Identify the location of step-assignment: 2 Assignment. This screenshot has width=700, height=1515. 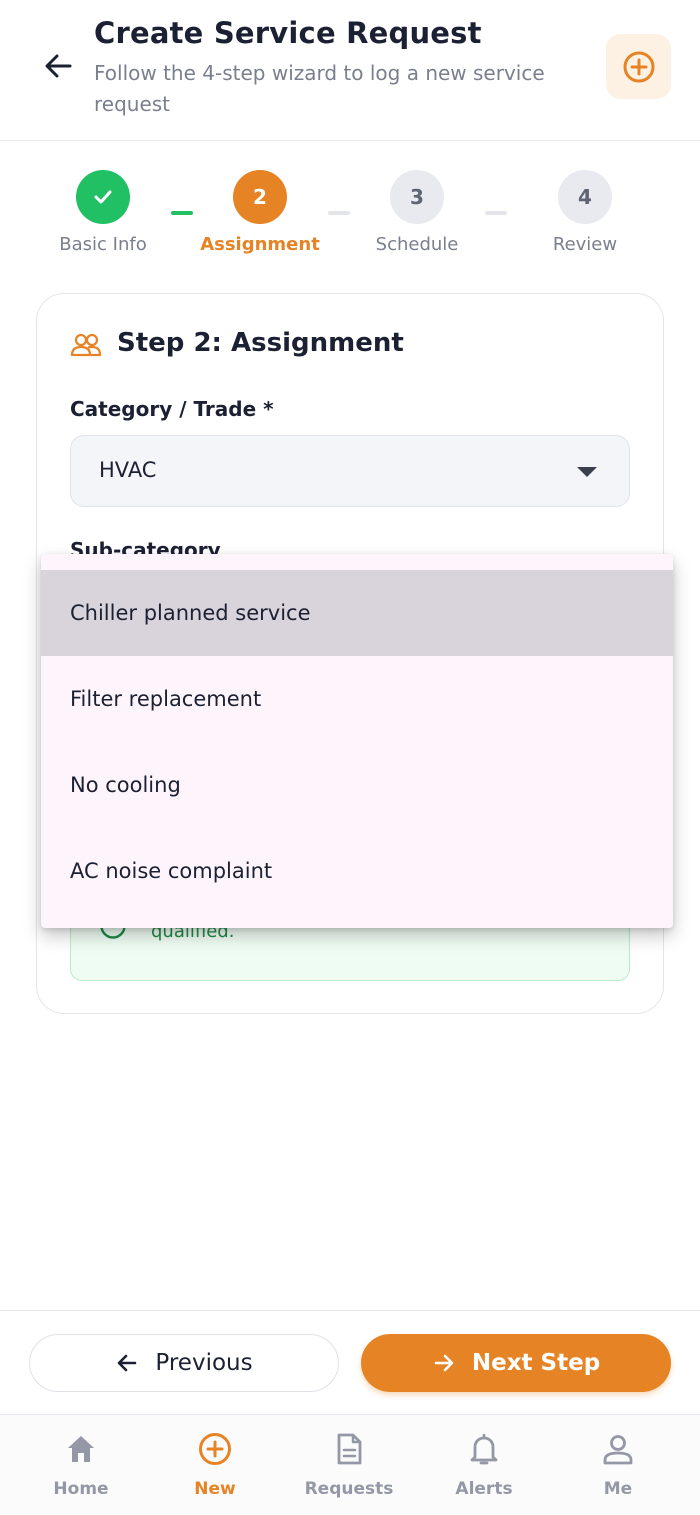
(260, 220).